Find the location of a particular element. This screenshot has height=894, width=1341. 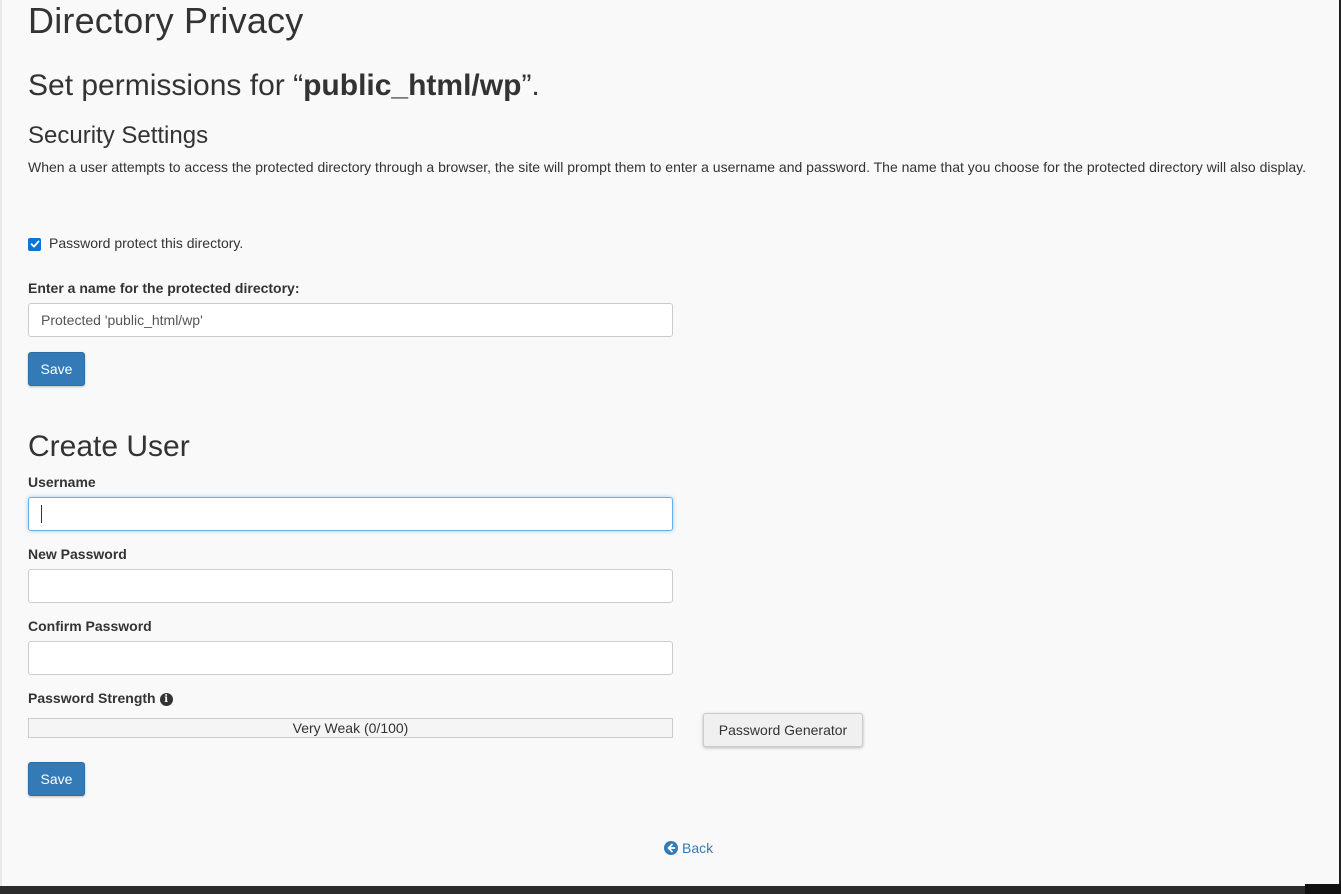

create-user-save-button: Save is located at coordinates (56, 779).